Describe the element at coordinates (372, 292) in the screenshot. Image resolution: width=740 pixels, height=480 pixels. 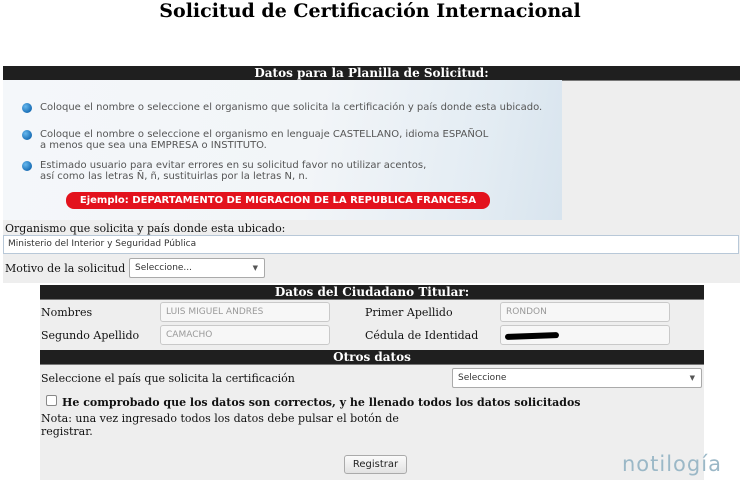
I see `citizen-section-header: Datos del Ciudadano Titular:` at that location.